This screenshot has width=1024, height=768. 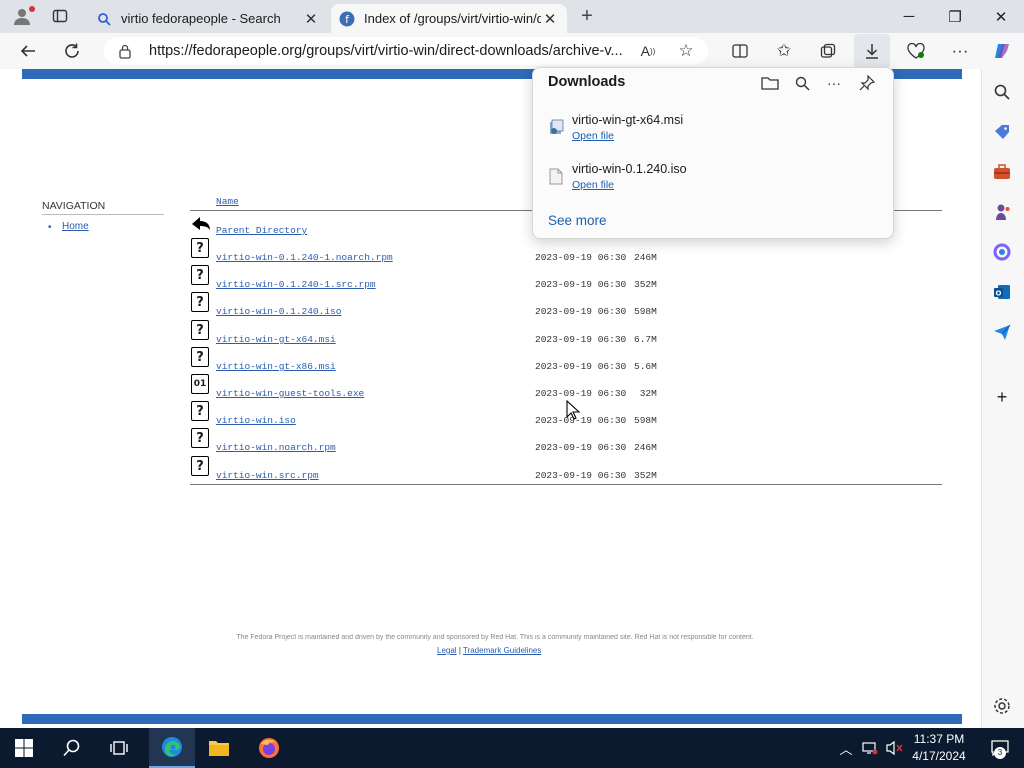 I want to click on new-tab-button: +, so click(x=587, y=16).